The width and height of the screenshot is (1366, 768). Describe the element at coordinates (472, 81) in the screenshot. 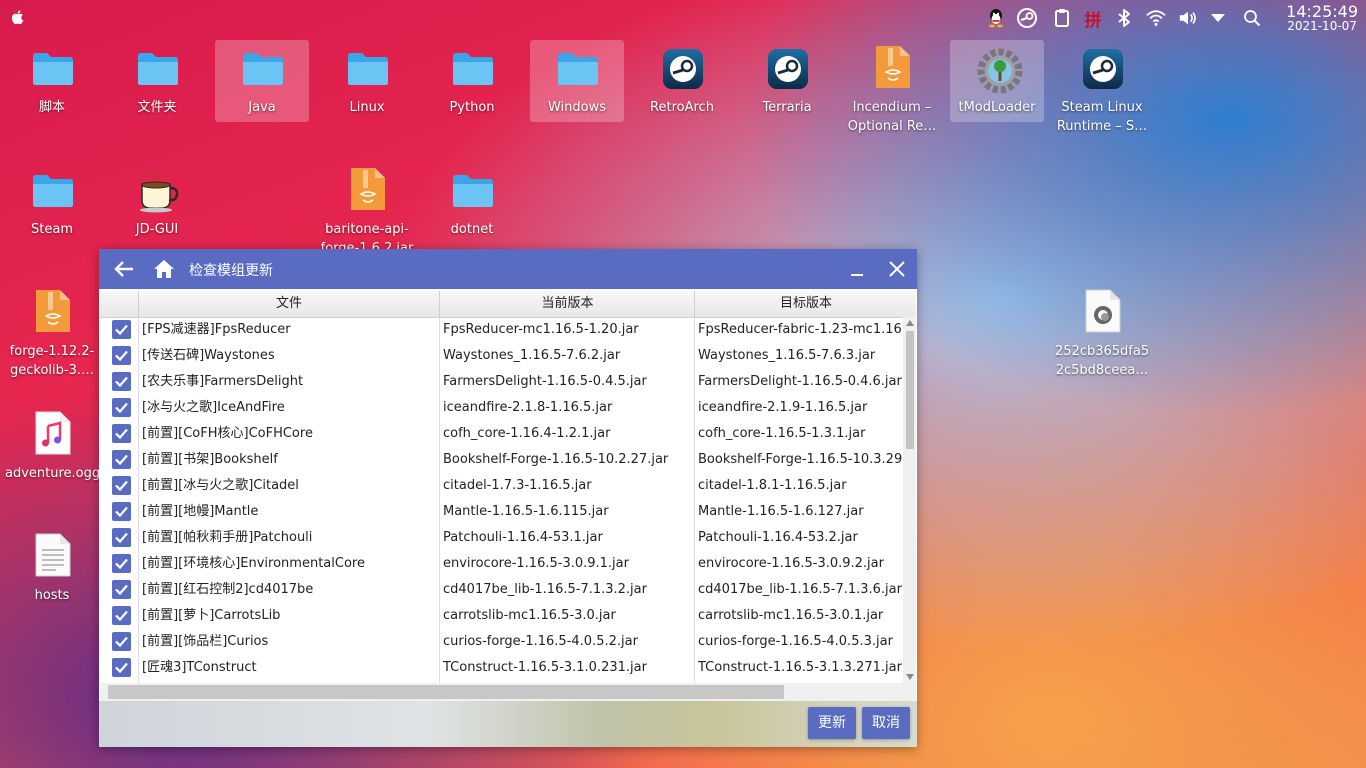

I see `desktop-icon: Python` at that location.